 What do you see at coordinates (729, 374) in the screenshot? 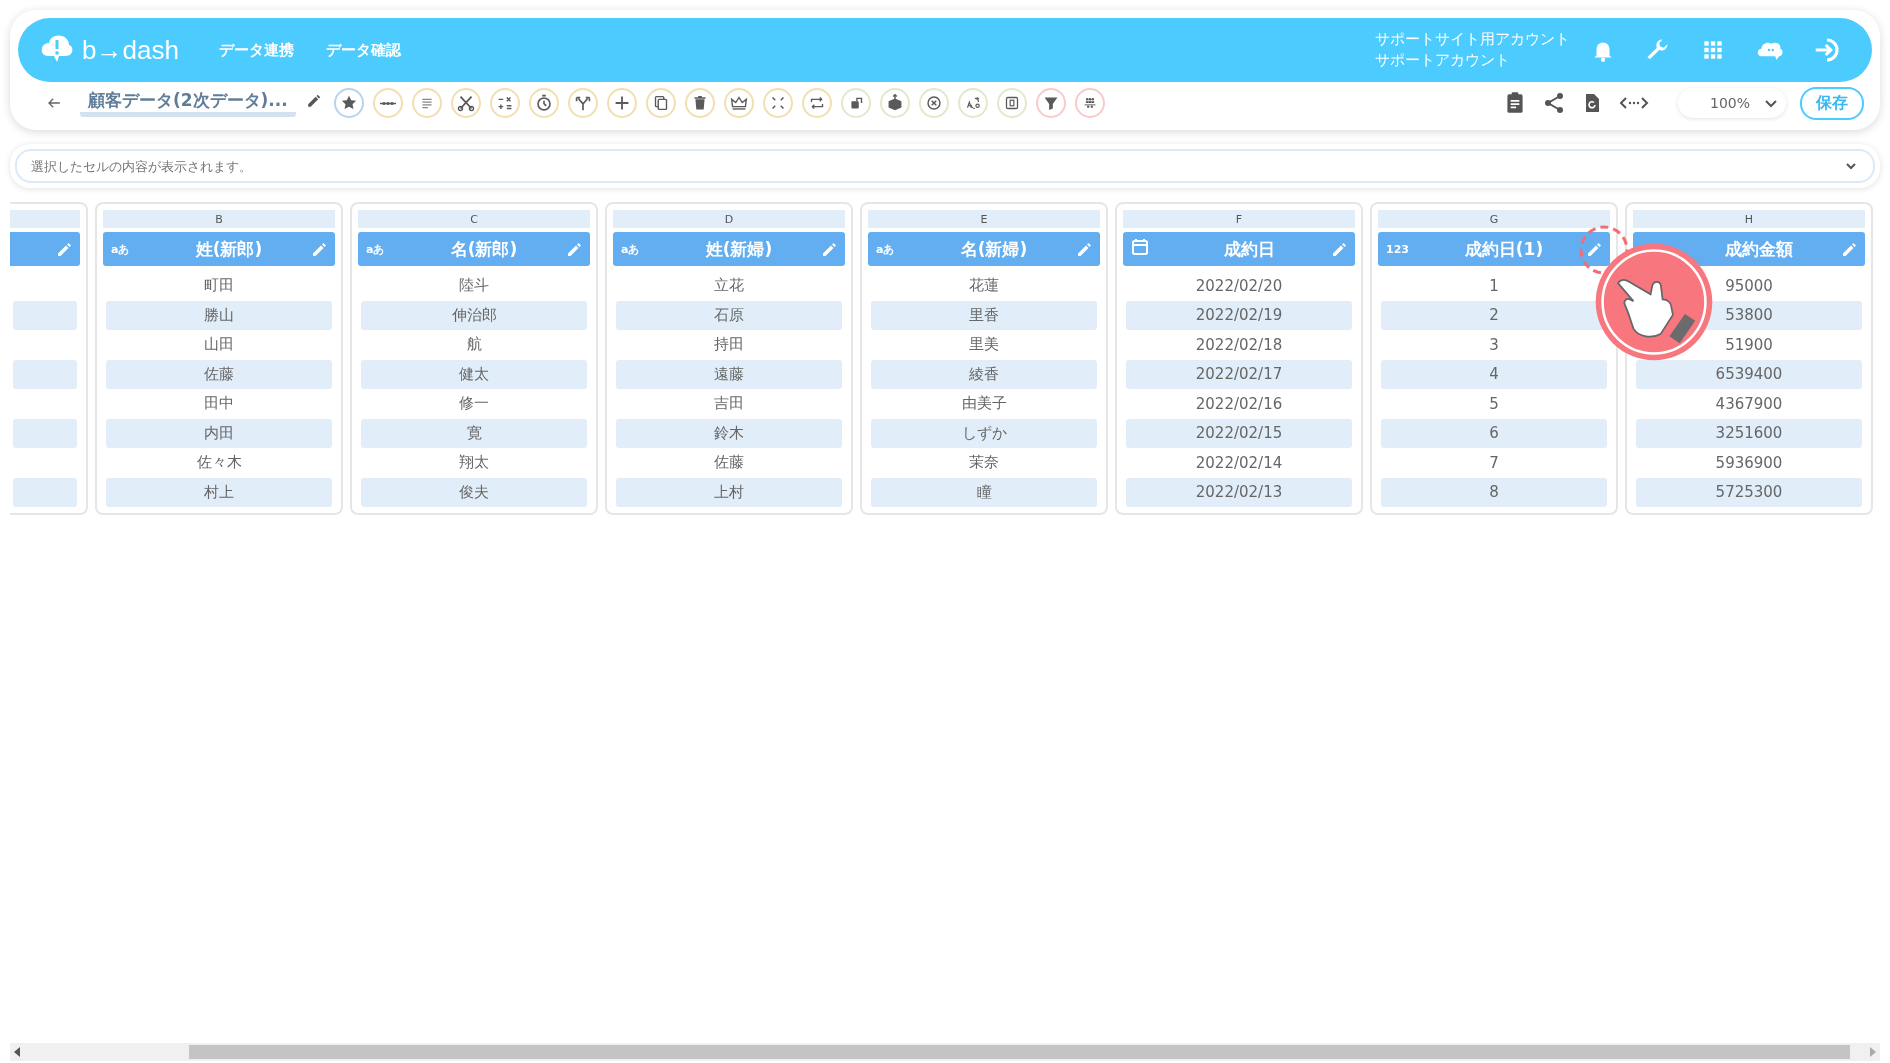
I see `table-cell: 遠藤` at bounding box center [729, 374].